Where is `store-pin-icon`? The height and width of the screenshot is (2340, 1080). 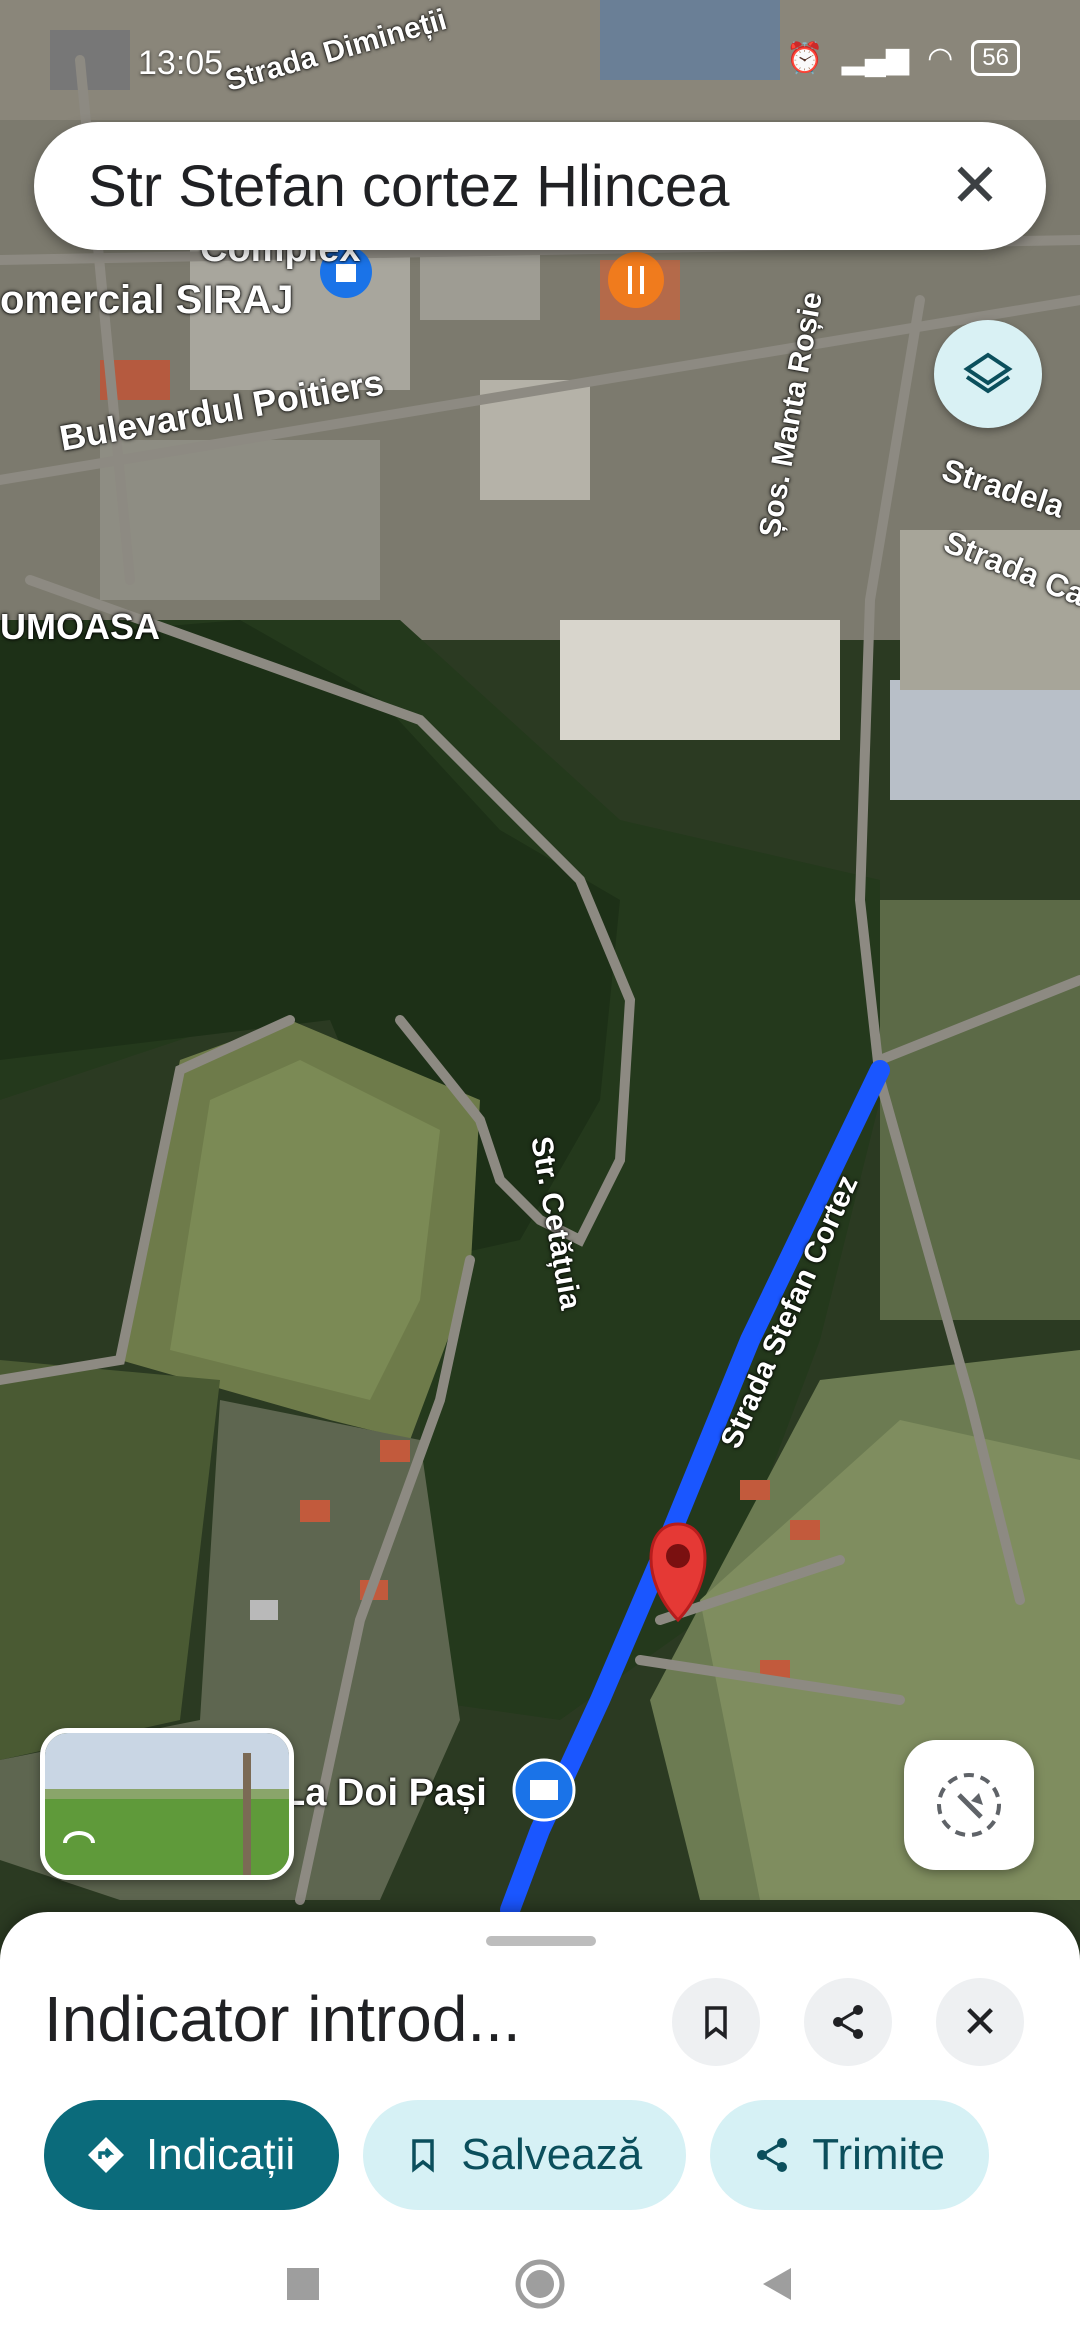 store-pin-icon is located at coordinates (544, 1790).